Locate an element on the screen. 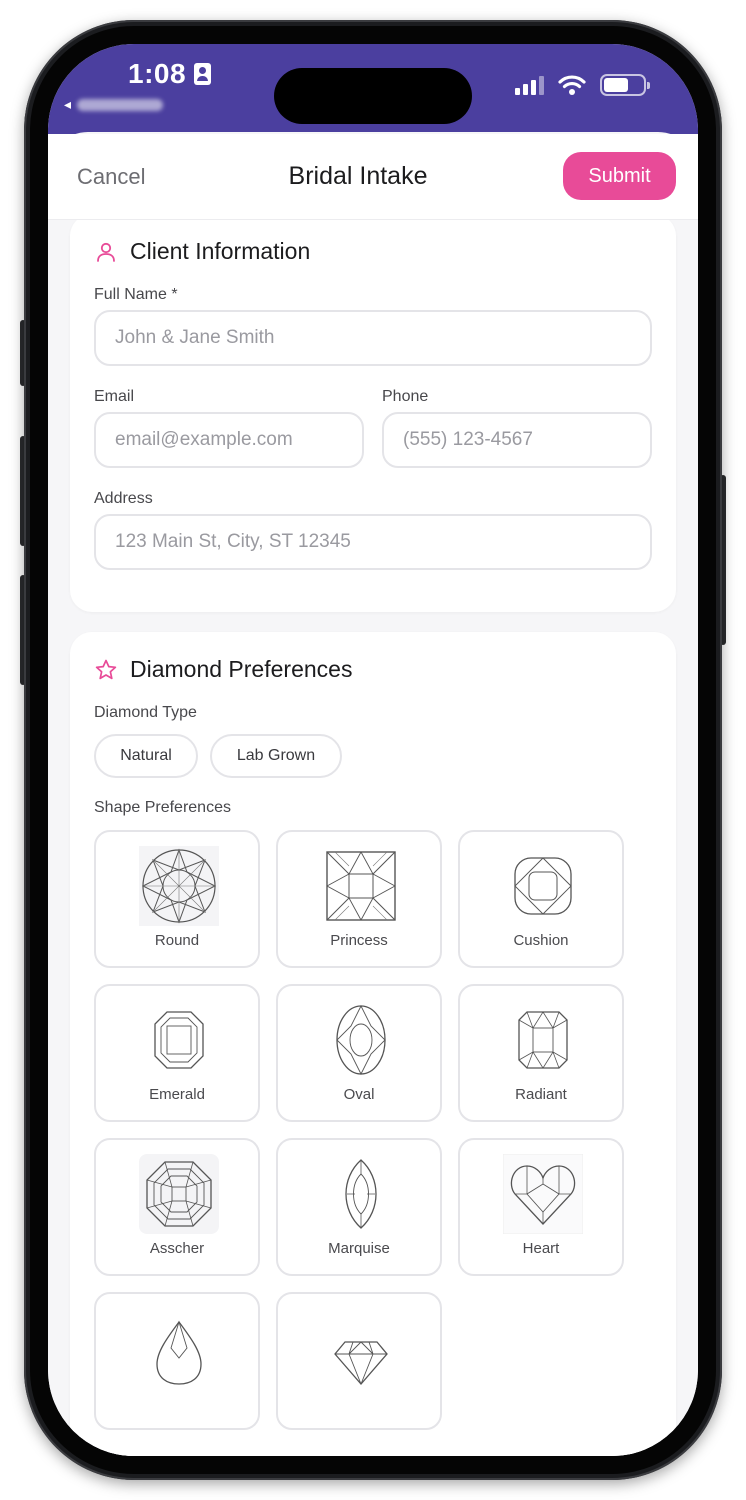  shape-heart: Heart is located at coordinates (541, 1207).